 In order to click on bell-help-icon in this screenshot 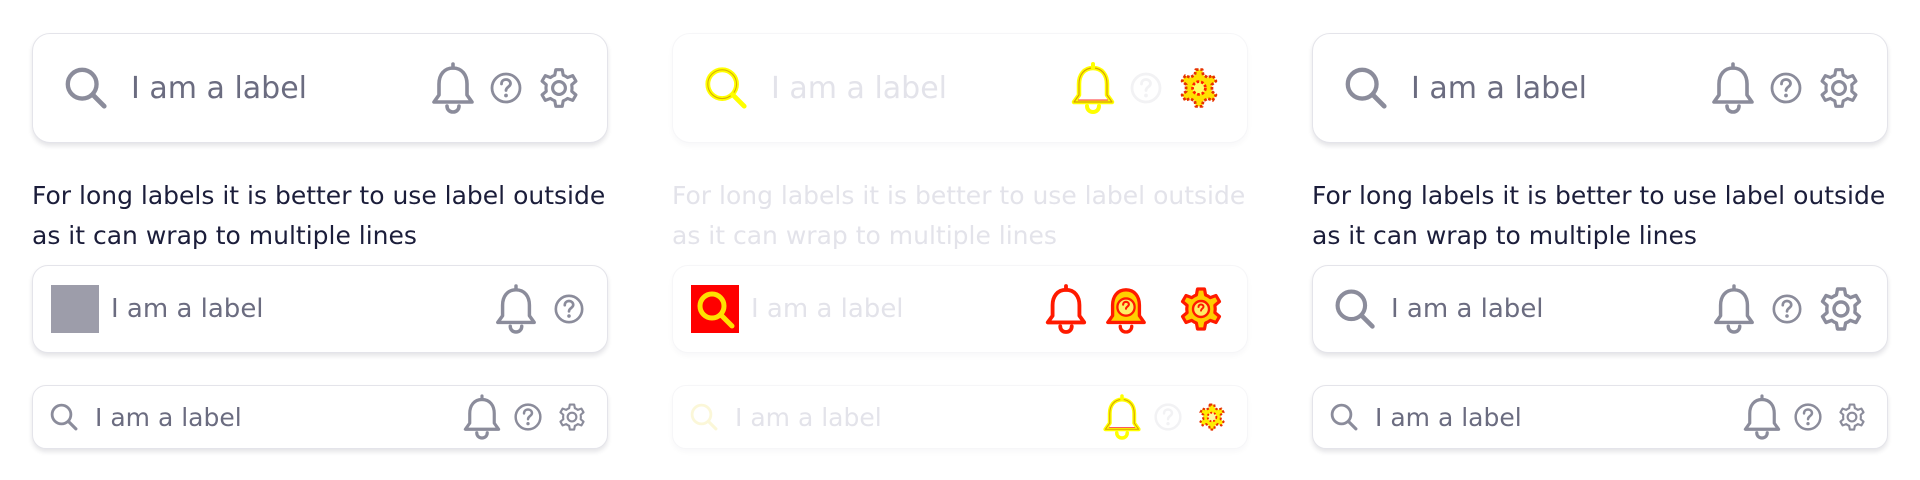, I will do `click(1126, 309)`.